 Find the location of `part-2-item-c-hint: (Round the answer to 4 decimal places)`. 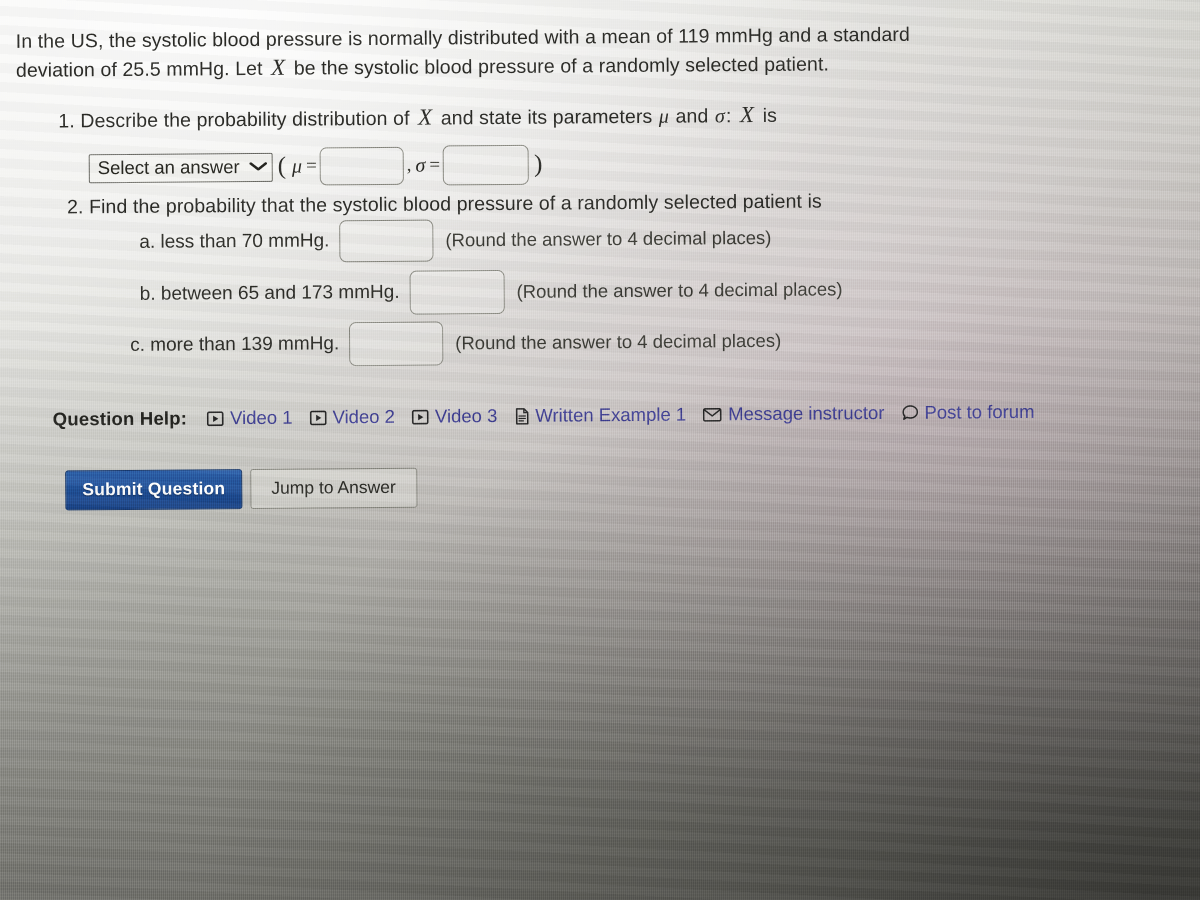

part-2-item-c-hint: (Round the answer to 4 decimal places) is located at coordinates (618, 341).